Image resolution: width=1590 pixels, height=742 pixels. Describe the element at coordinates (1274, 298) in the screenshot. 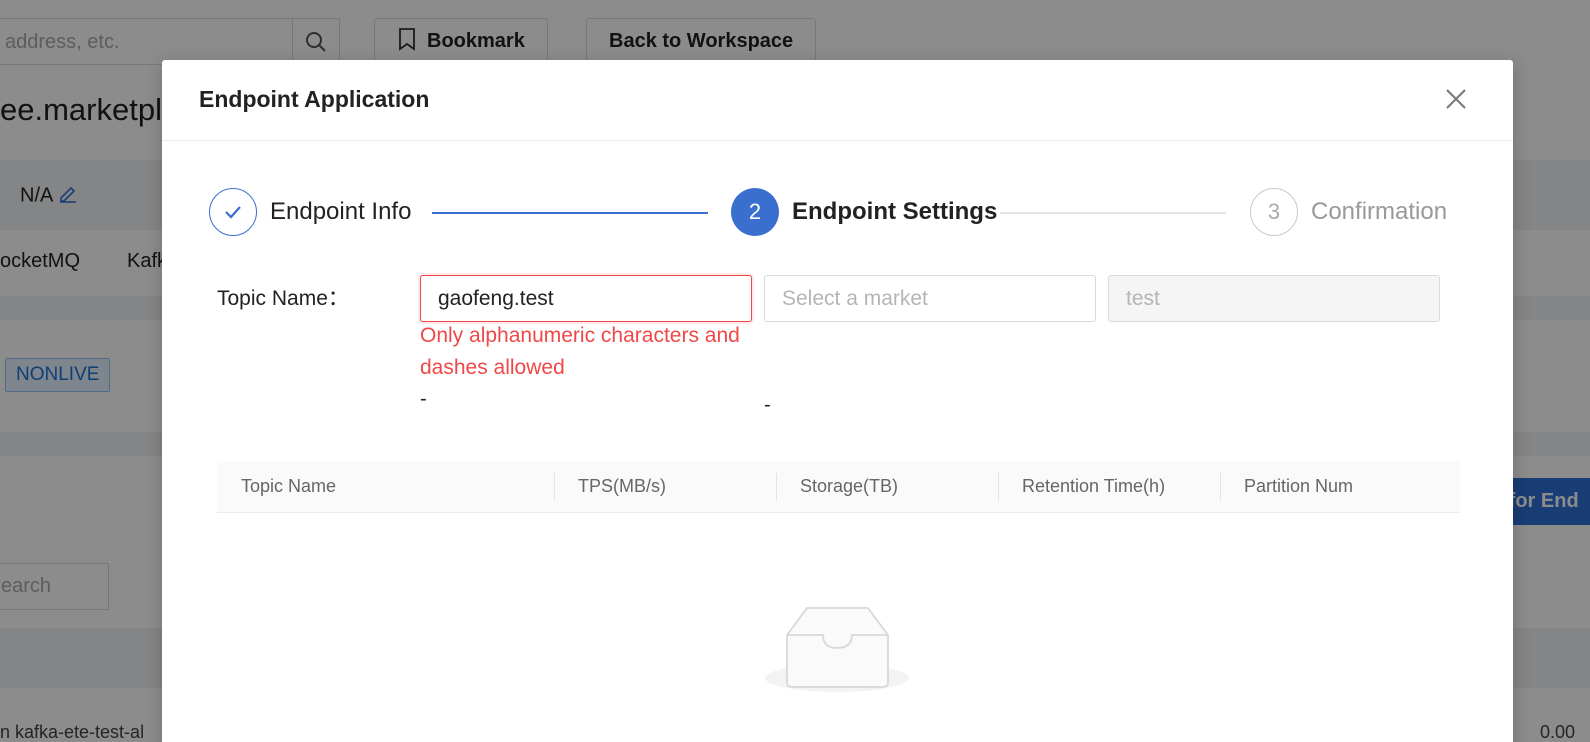

I see `topic-suffix-input: test` at that location.